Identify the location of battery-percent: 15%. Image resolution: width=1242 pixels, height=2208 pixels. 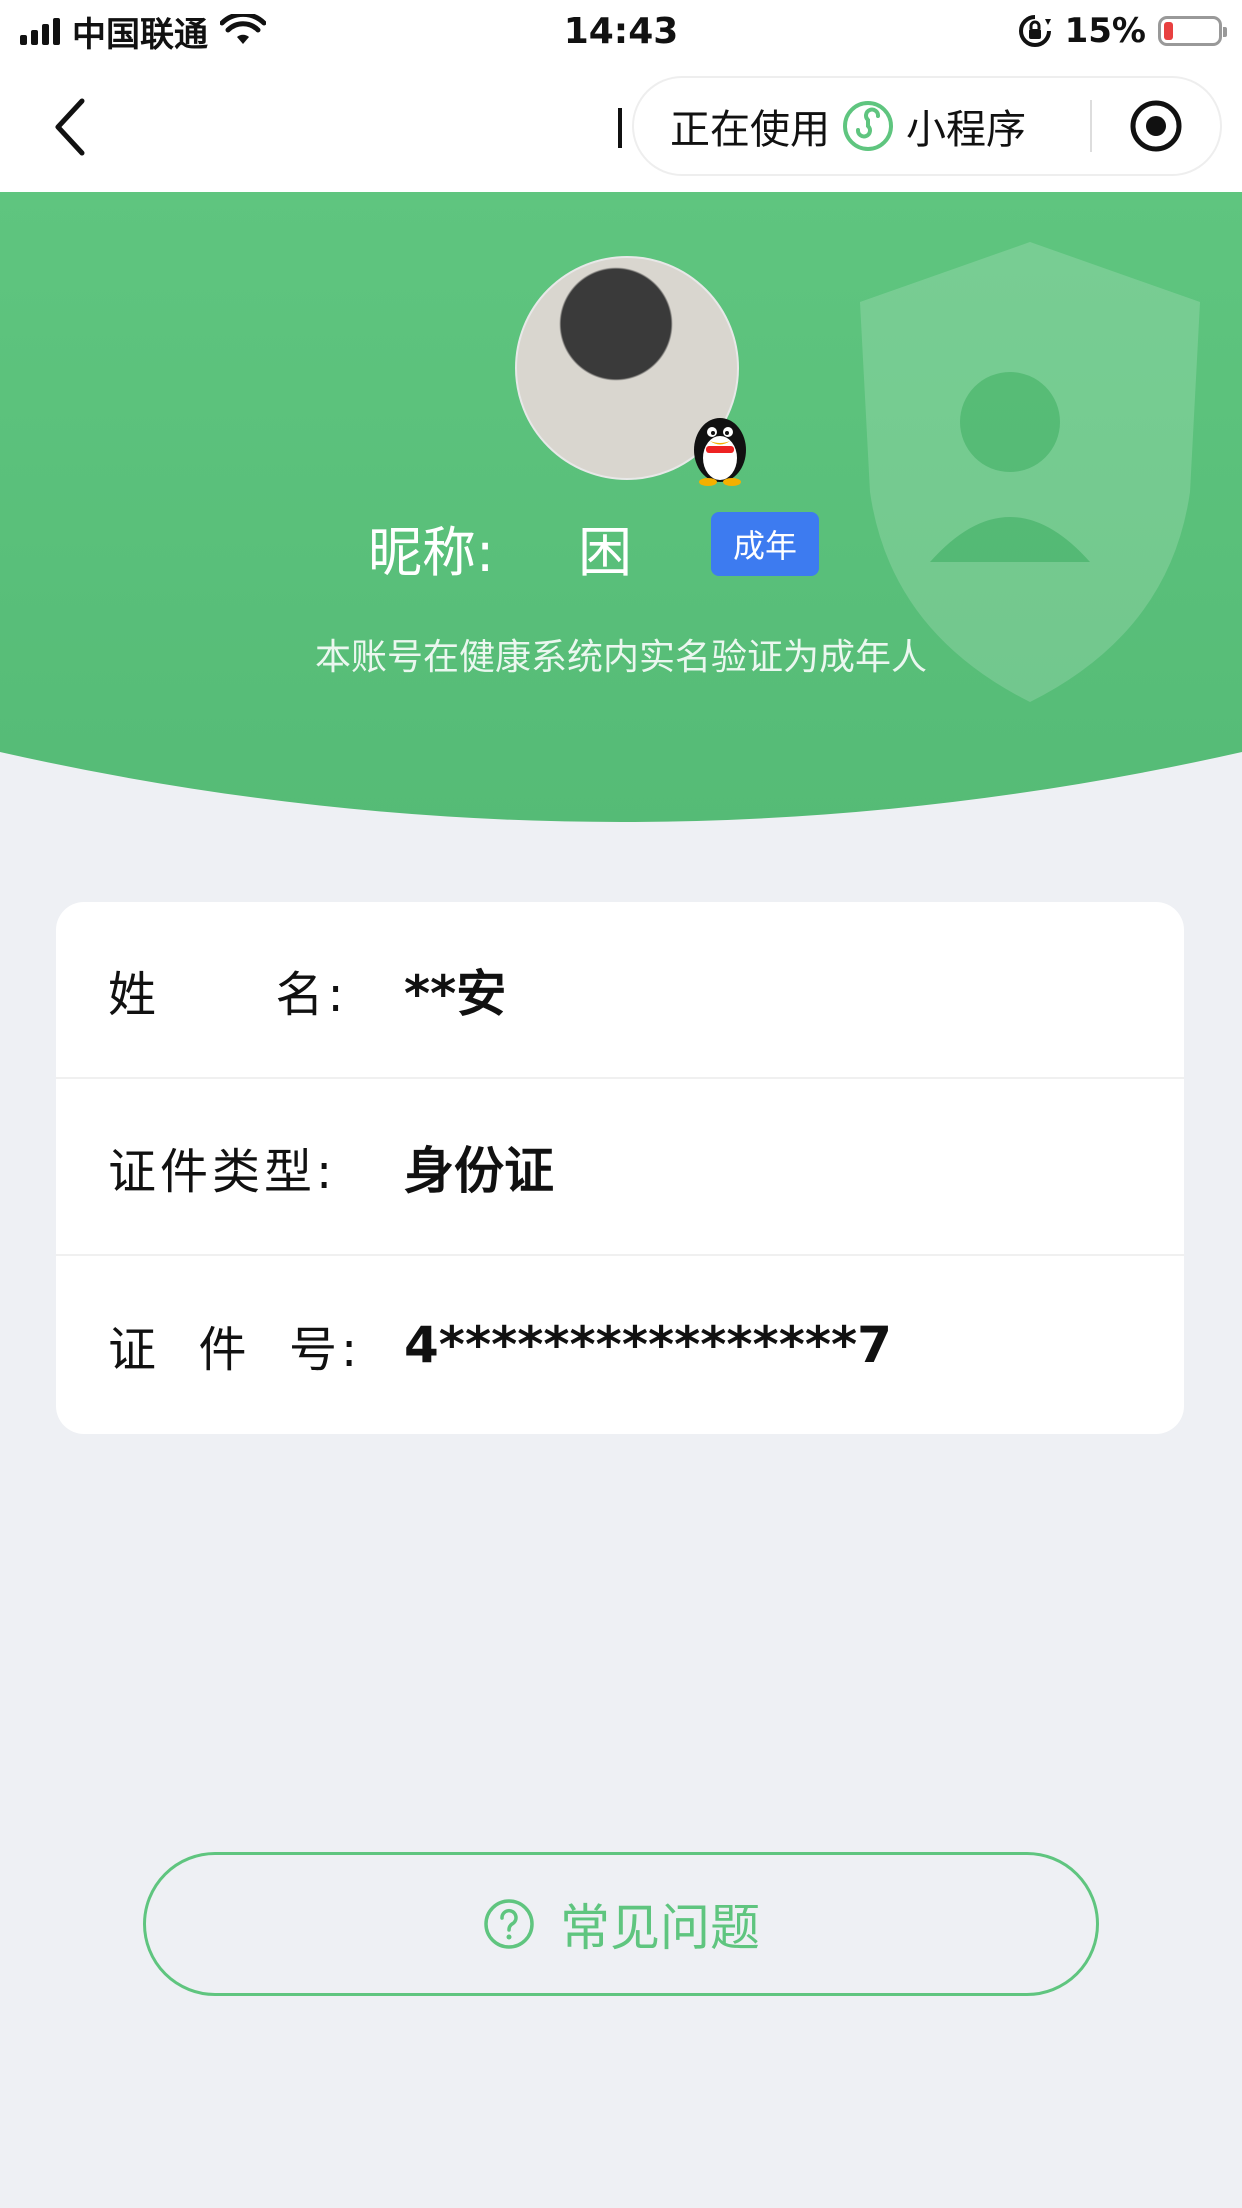
(1105, 31).